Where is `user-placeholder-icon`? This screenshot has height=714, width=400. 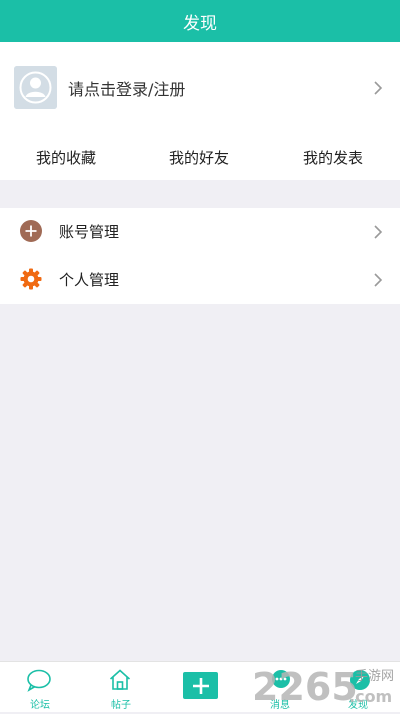 user-placeholder-icon is located at coordinates (35, 87).